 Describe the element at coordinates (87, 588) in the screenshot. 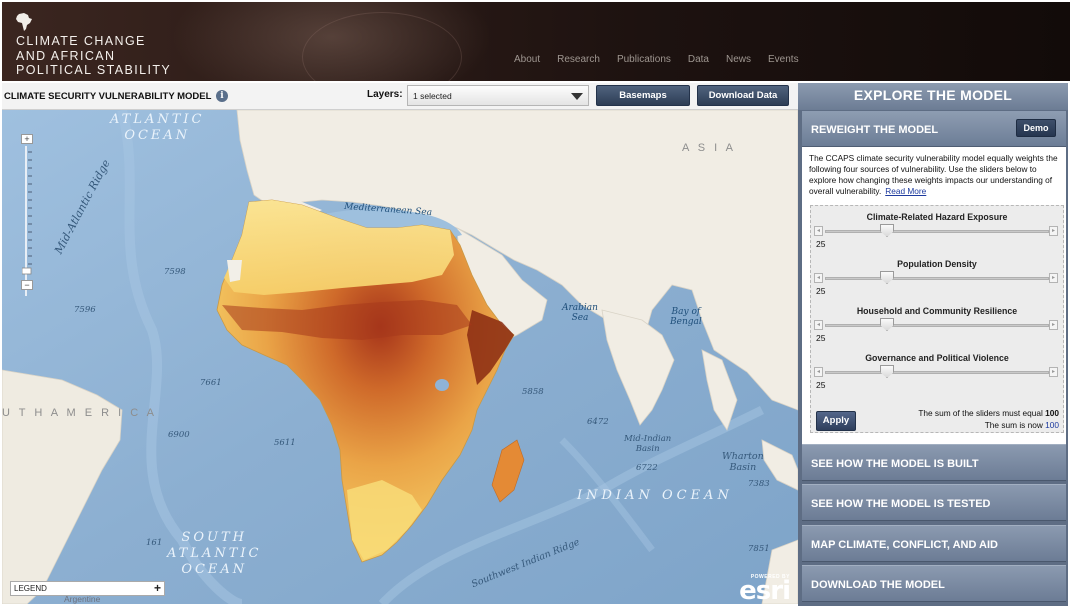

I see `legend-toggle: LEGEND +` at that location.